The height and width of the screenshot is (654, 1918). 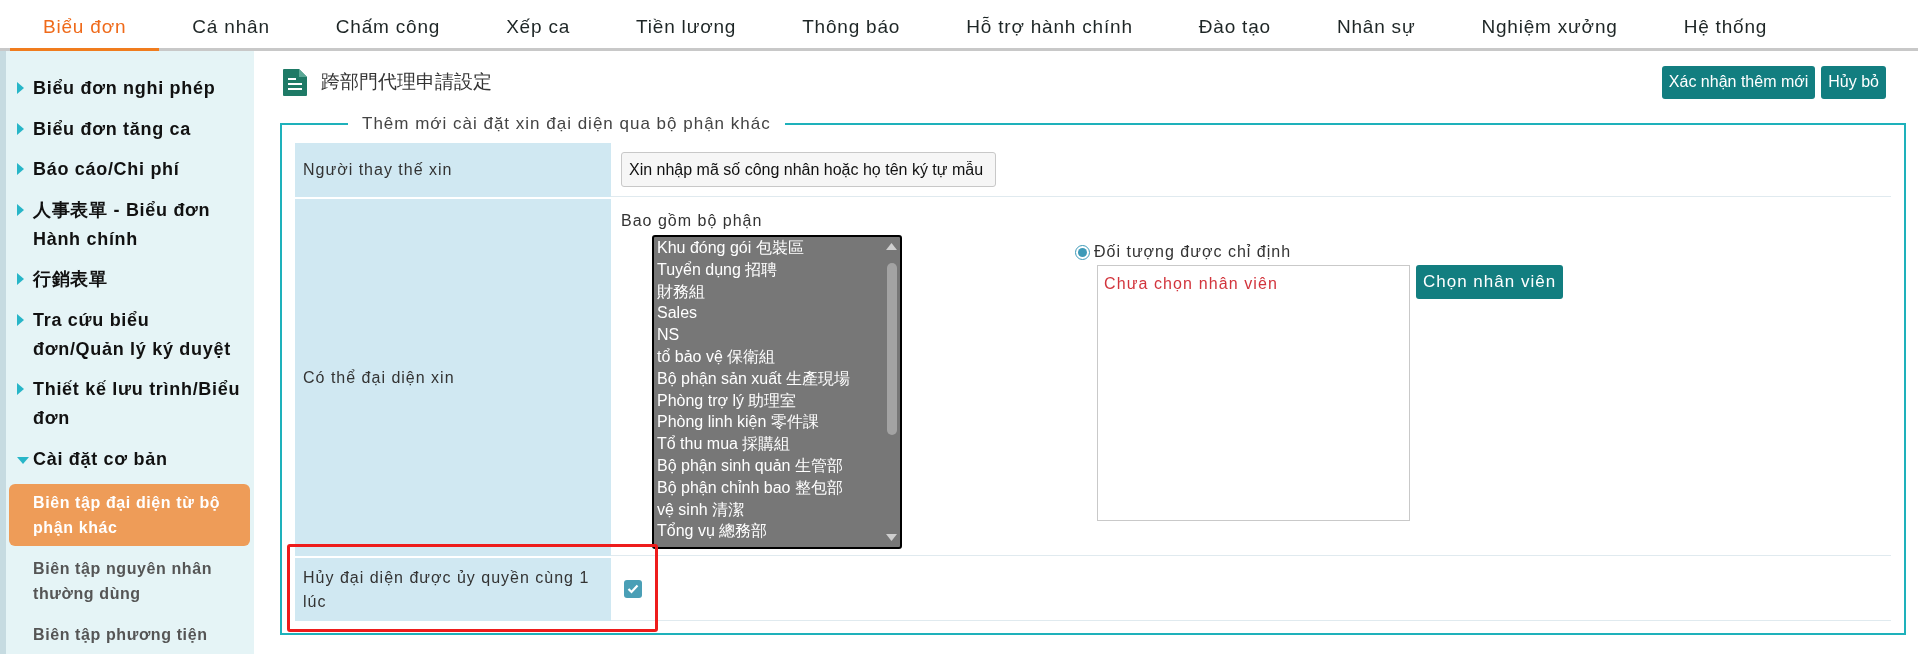 I want to click on nav-tab: Chấm công, so click(x=388, y=29).